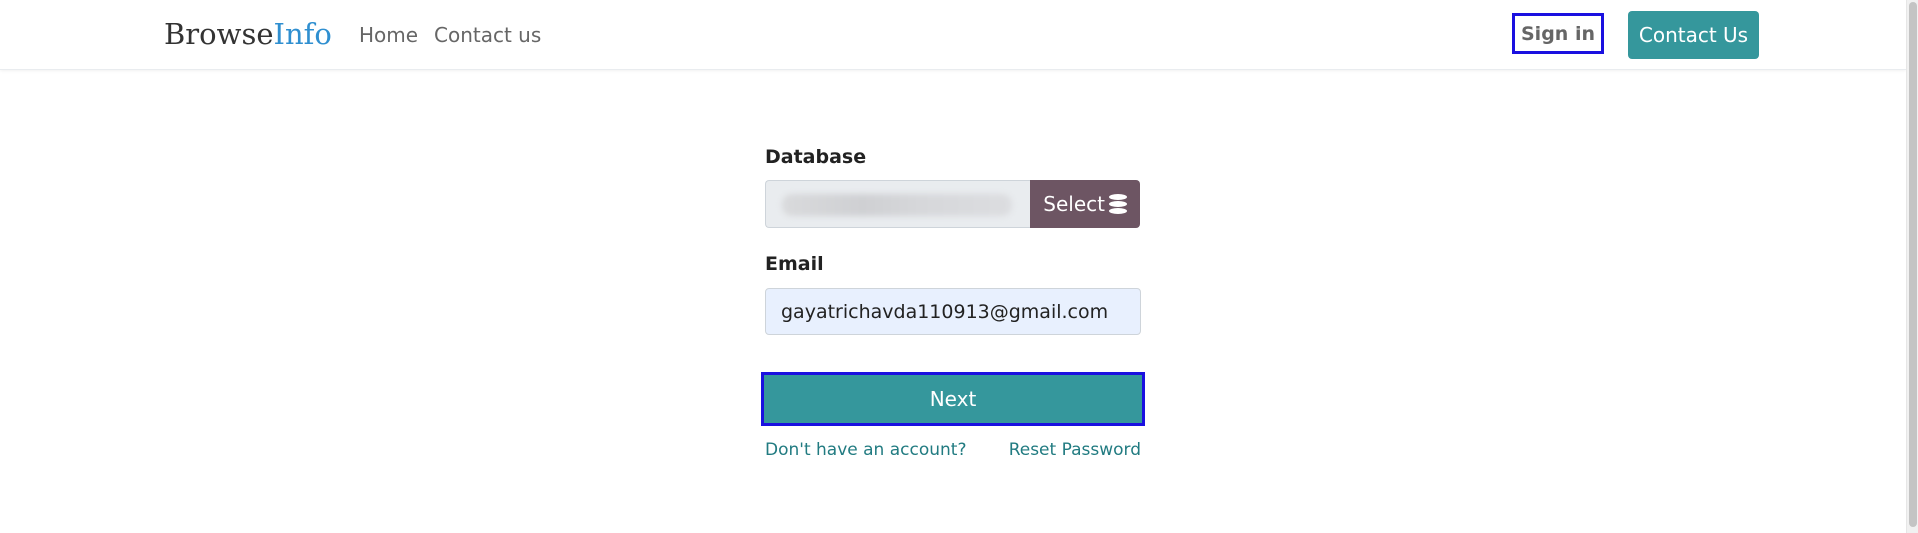  I want to click on scrollbar-thumb, so click(1913, 264).